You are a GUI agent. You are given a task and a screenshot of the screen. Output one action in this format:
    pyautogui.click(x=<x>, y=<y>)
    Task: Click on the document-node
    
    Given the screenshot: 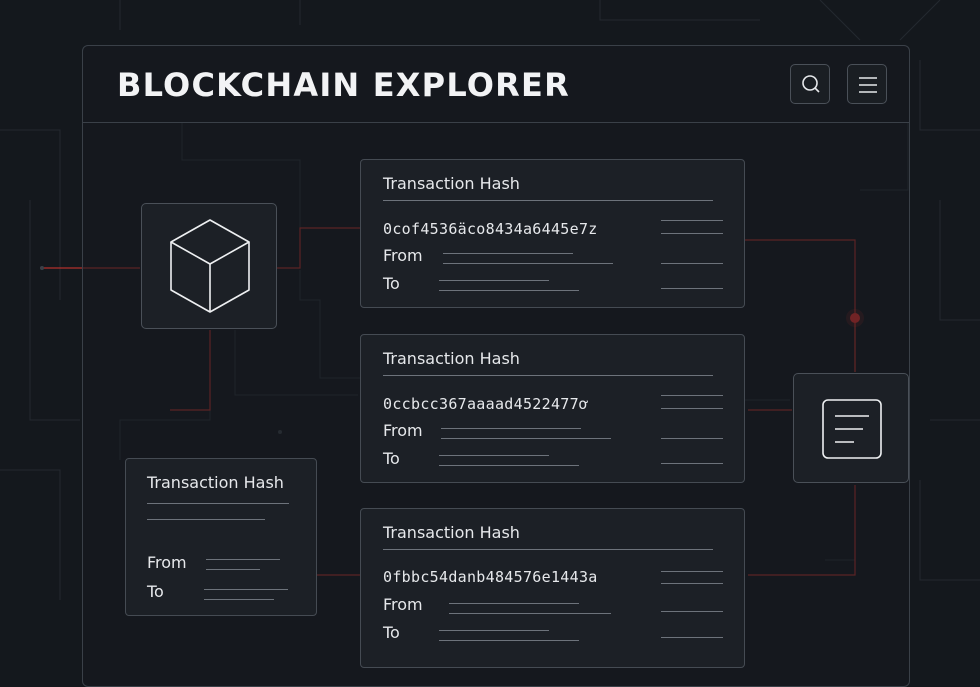 What is the action you would take?
    pyautogui.click(x=851, y=428)
    